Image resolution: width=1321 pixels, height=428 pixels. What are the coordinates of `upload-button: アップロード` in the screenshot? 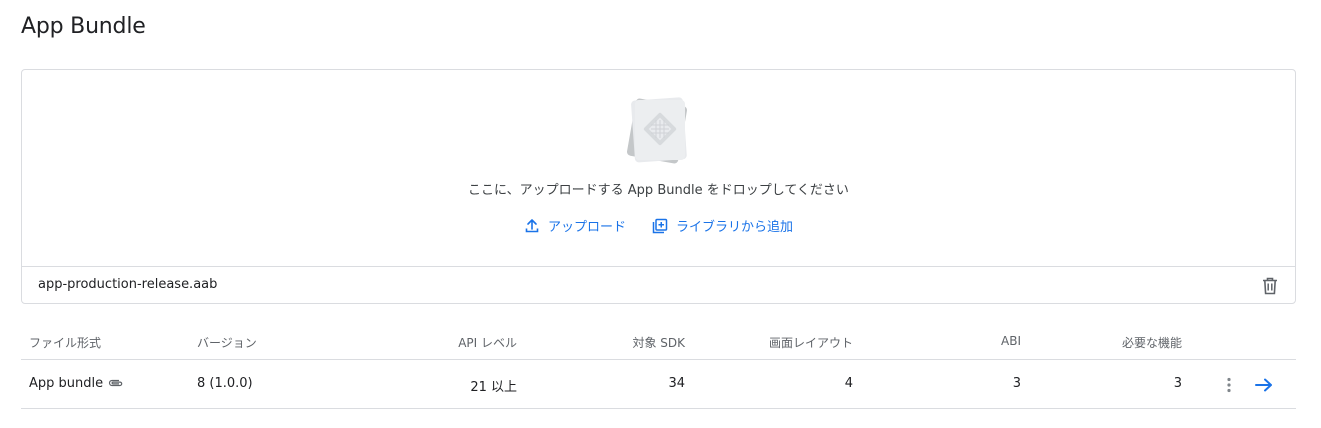 It's located at (575, 225).